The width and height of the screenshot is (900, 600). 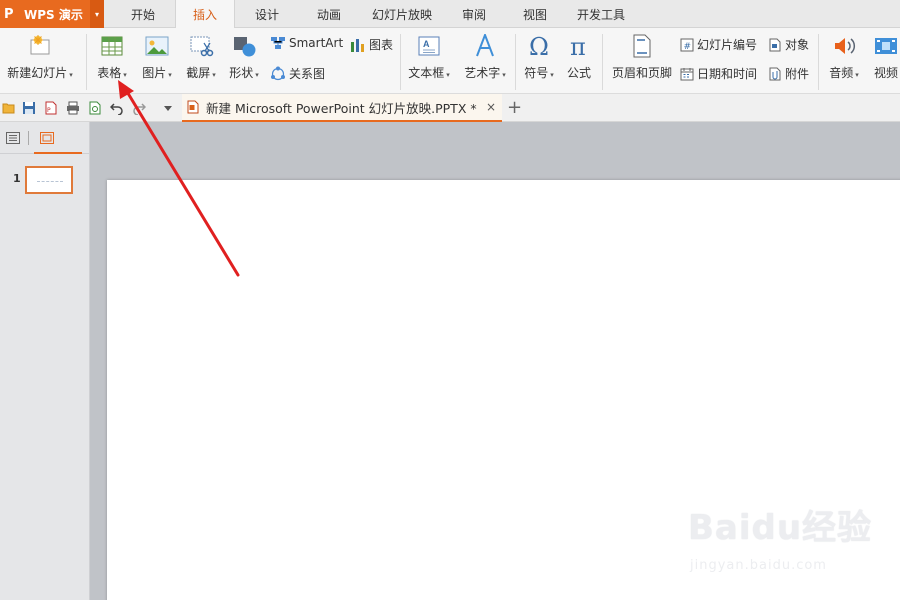 I want to click on slide-number-button: # 幻灯片编号, so click(x=718, y=44).